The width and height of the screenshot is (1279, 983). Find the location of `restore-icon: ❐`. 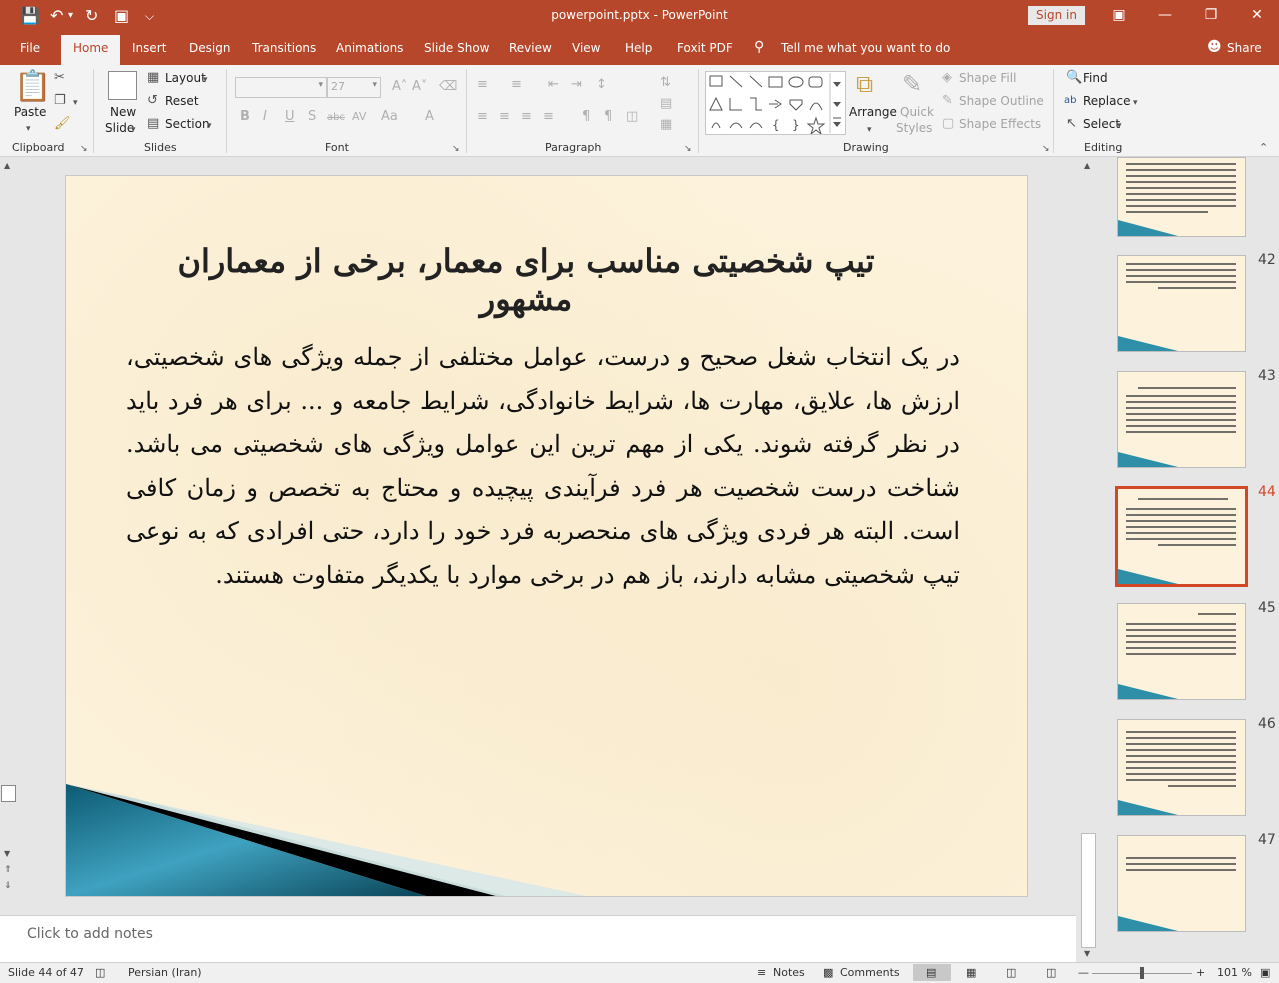

restore-icon: ❐ is located at coordinates (1211, 16).